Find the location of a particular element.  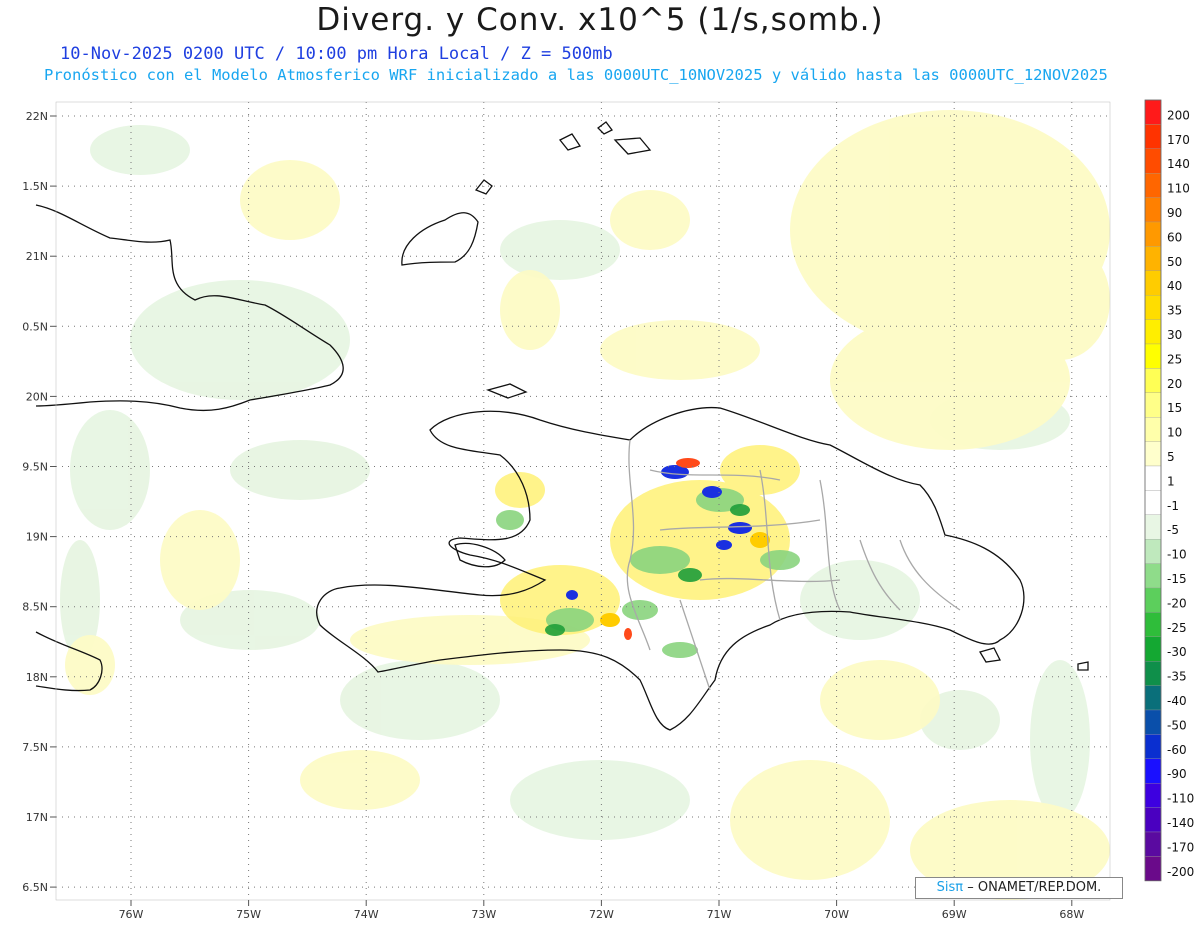

lon-label: 72W is located at coordinates (601, 914).